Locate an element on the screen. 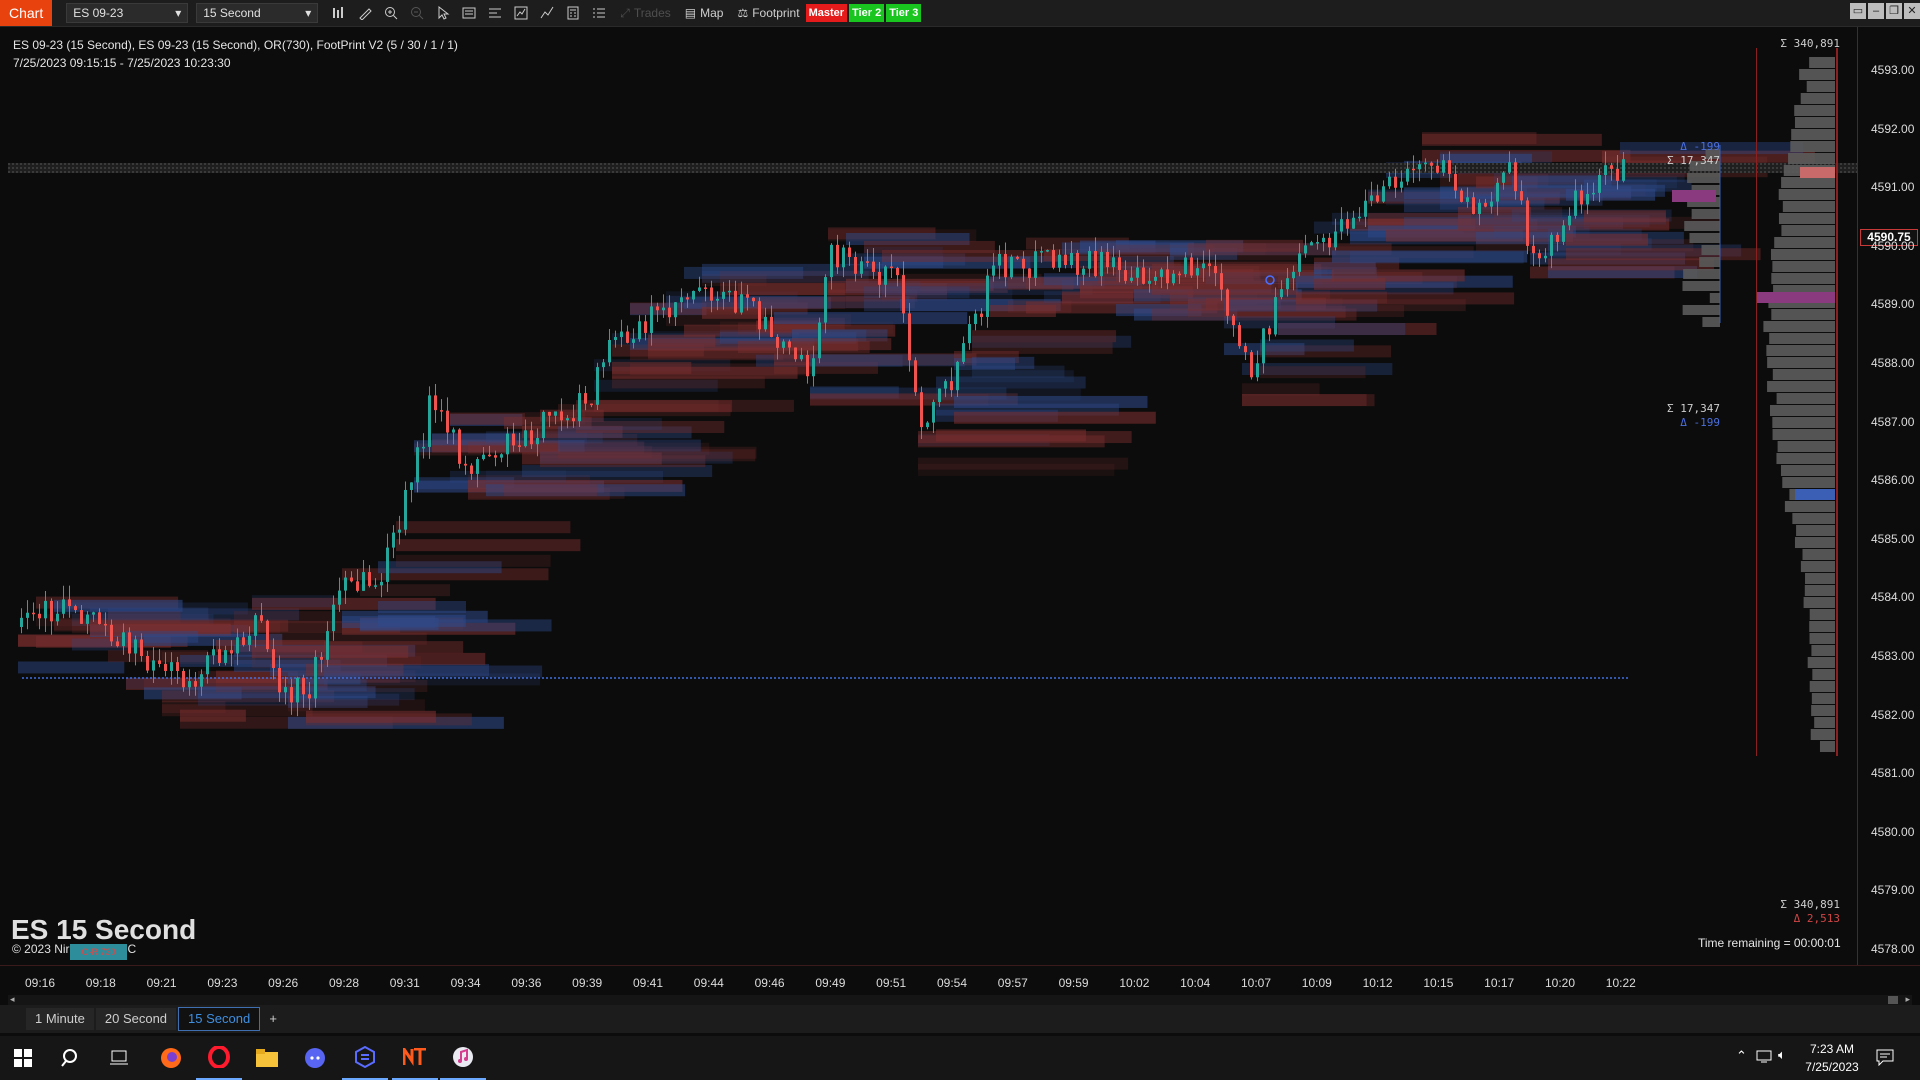 The height and width of the screenshot is (1080, 1920). minimize-icon: – is located at coordinates (1876, 11).